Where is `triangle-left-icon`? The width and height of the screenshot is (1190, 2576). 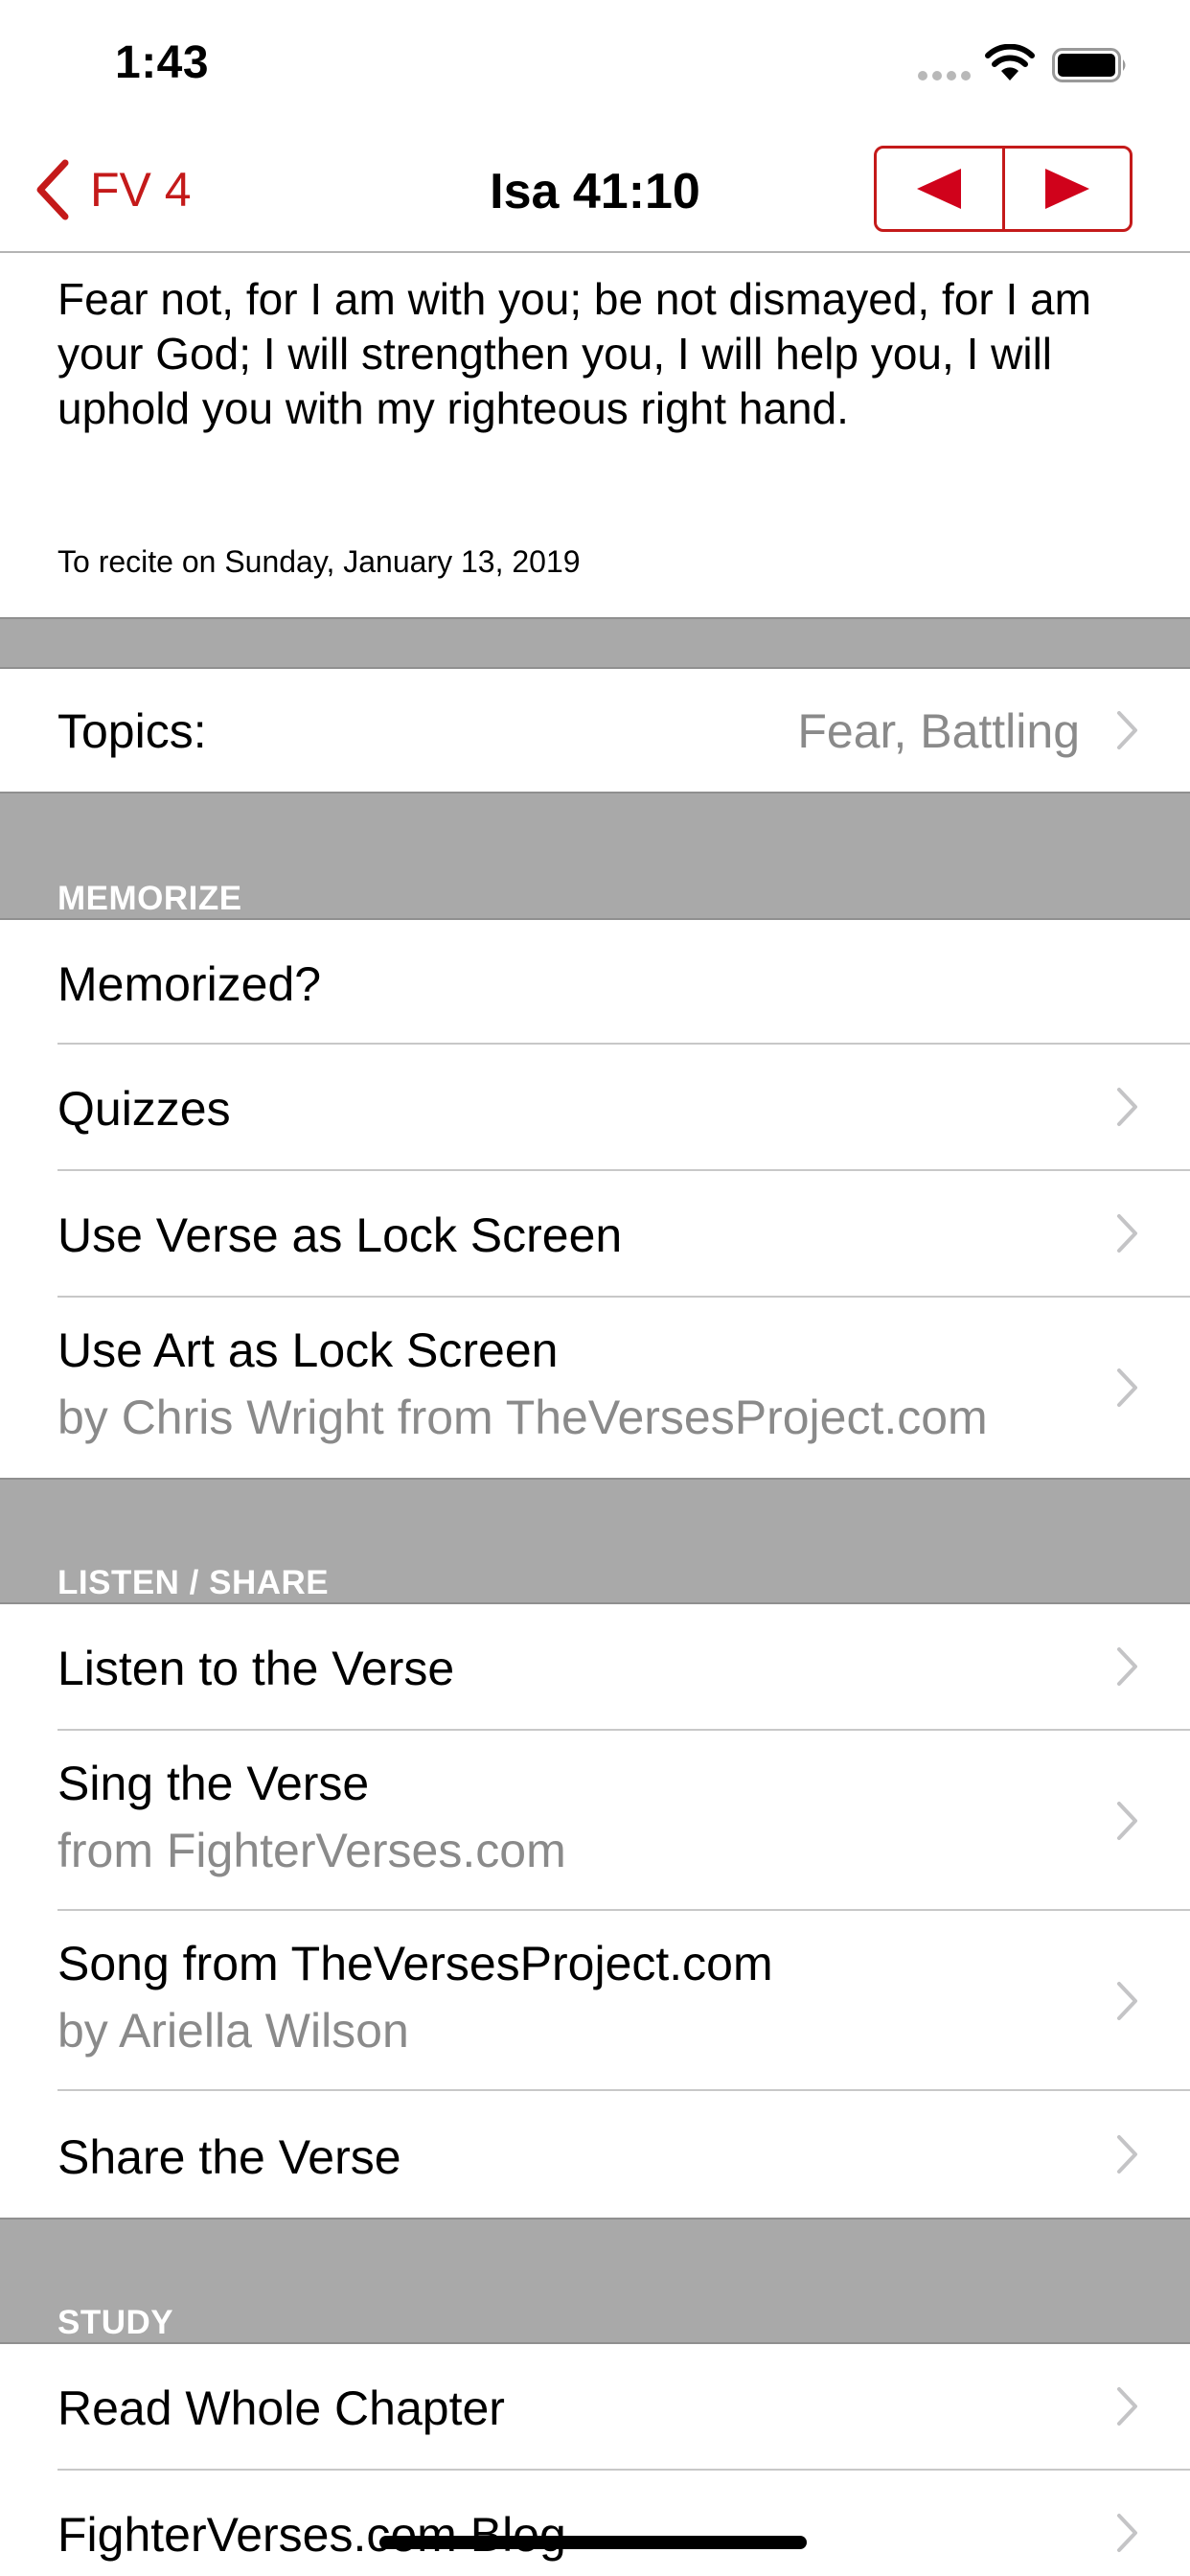
triangle-left-icon is located at coordinates (940, 189).